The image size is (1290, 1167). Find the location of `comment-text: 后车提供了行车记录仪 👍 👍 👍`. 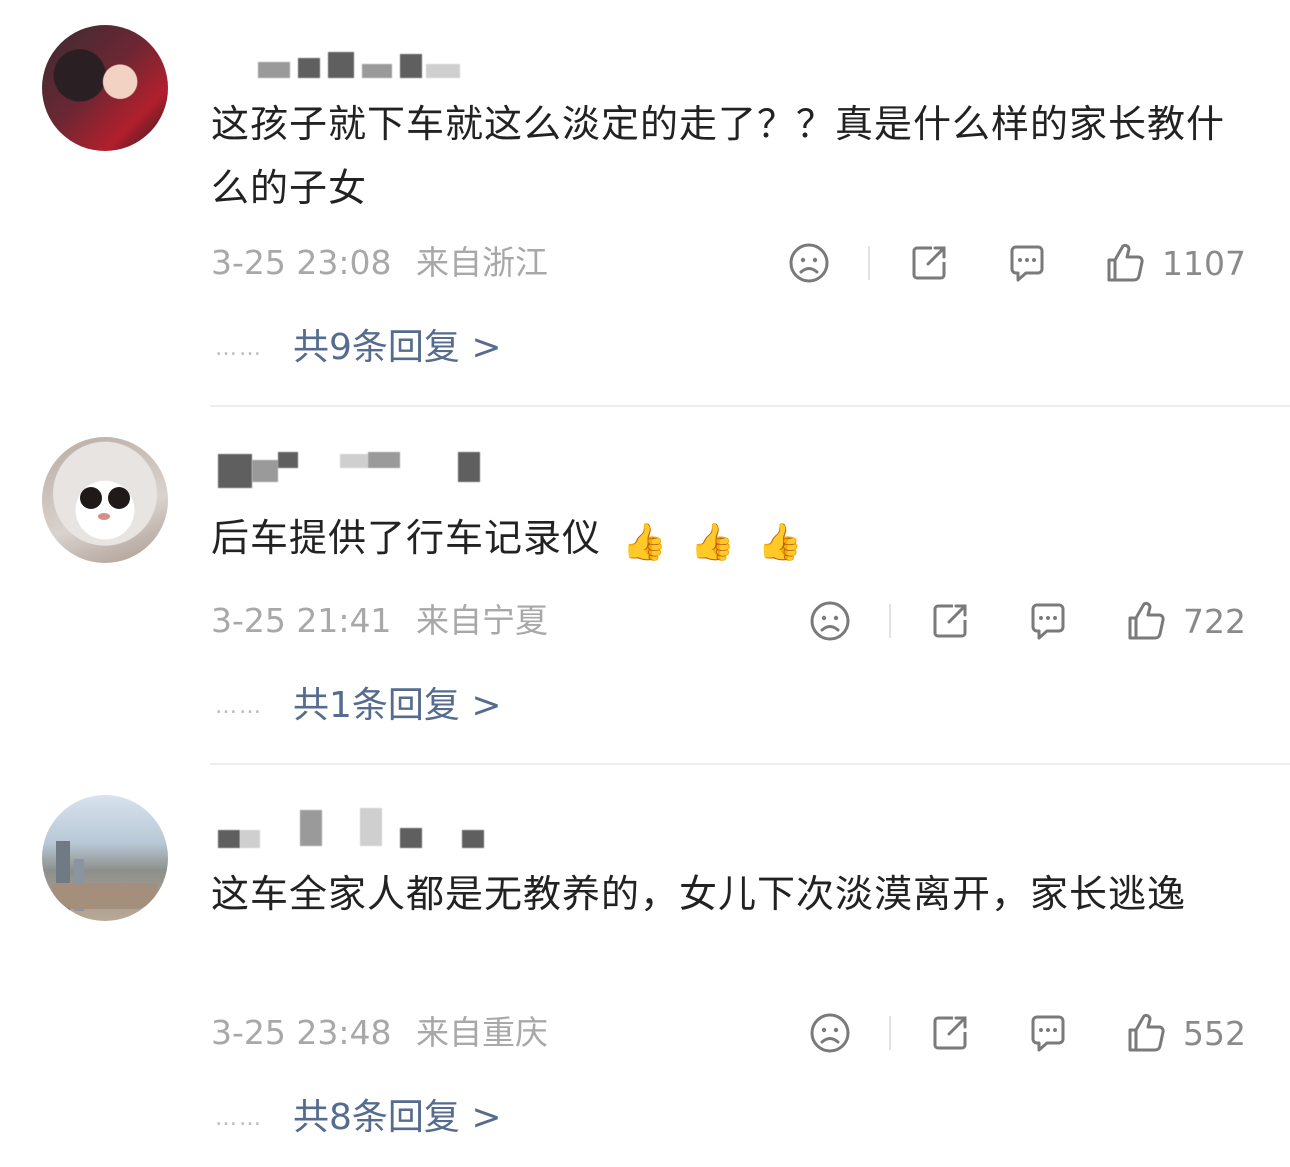

comment-text: 后车提供了行车记录仪 👍 👍 👍 is located at coordinates (731, 539).